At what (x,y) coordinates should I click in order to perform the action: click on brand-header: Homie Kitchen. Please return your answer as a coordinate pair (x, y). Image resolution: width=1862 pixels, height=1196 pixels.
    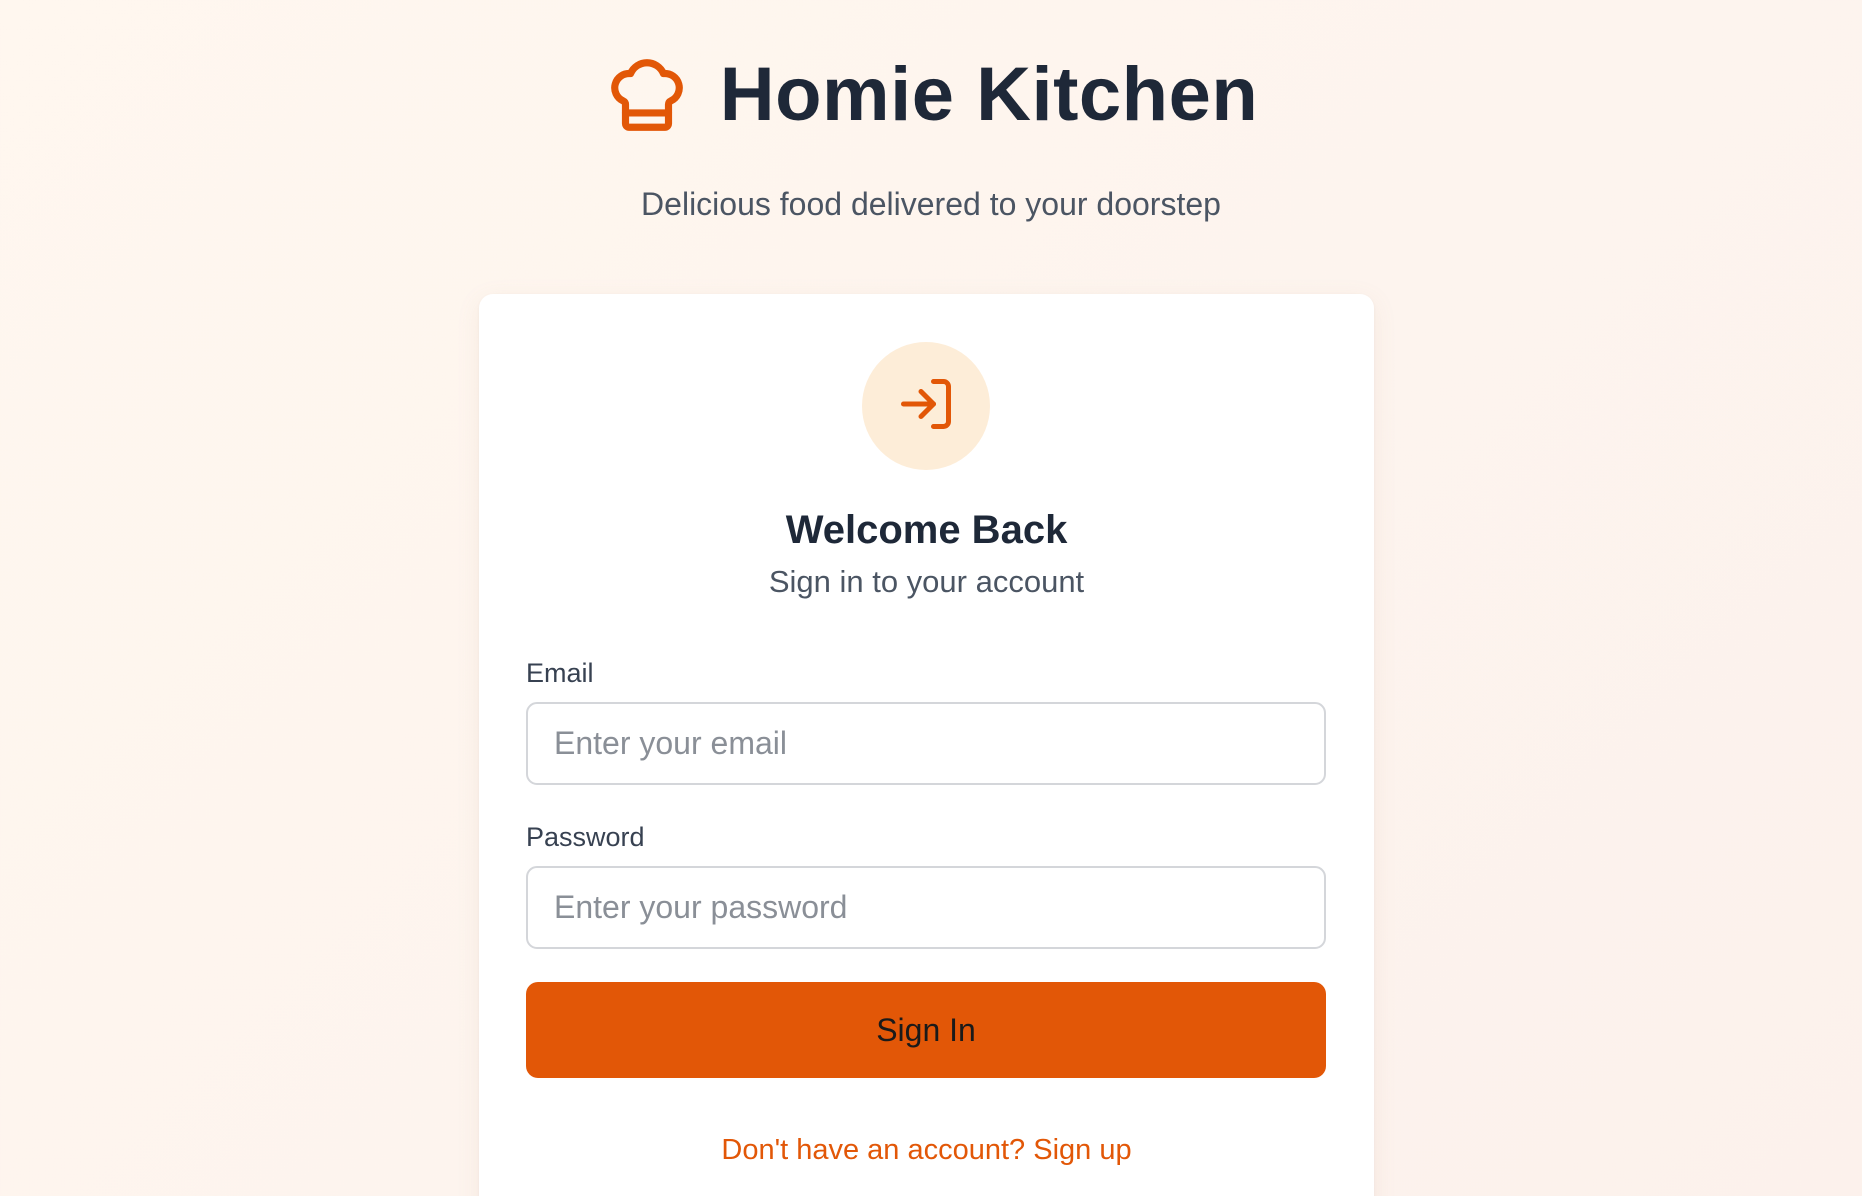
    Looking at the image, I should click on (931, 95).